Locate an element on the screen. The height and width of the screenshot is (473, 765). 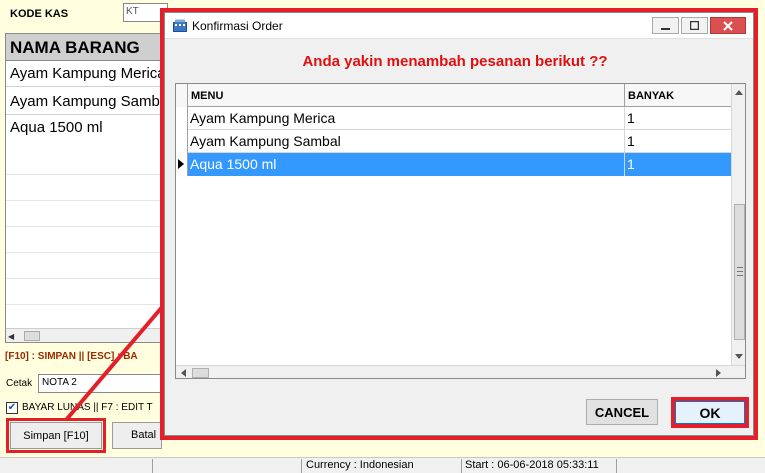
column-header-menu: MENU is located at coordinates (406, 95).